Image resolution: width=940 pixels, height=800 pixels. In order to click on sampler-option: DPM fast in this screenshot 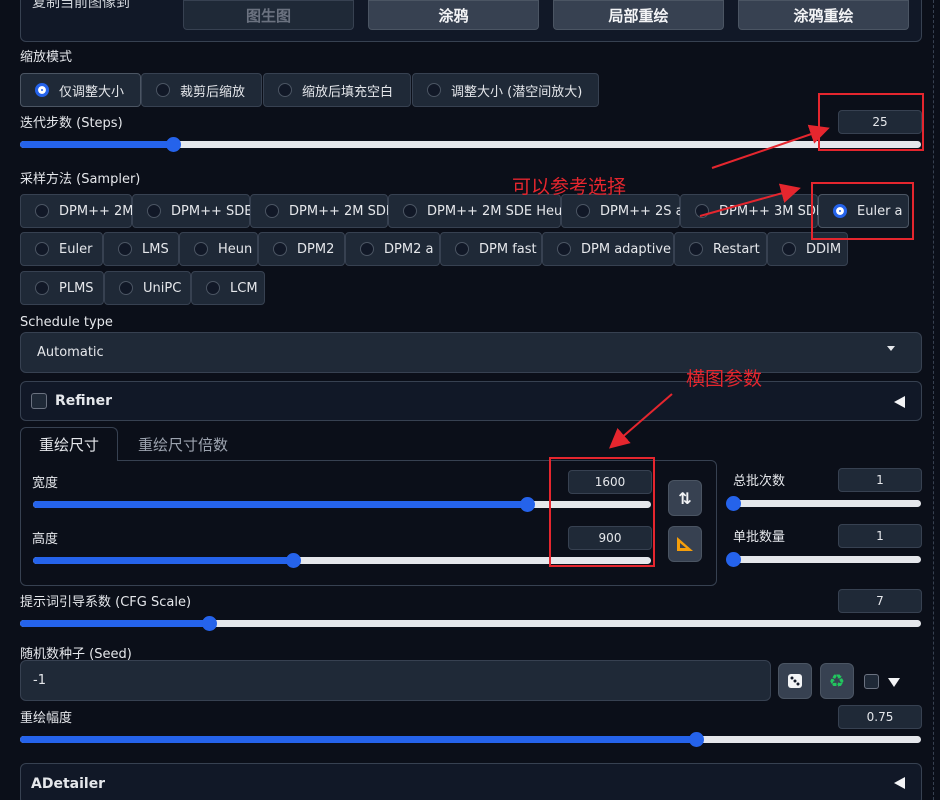, I will do `click(491, 249)`.